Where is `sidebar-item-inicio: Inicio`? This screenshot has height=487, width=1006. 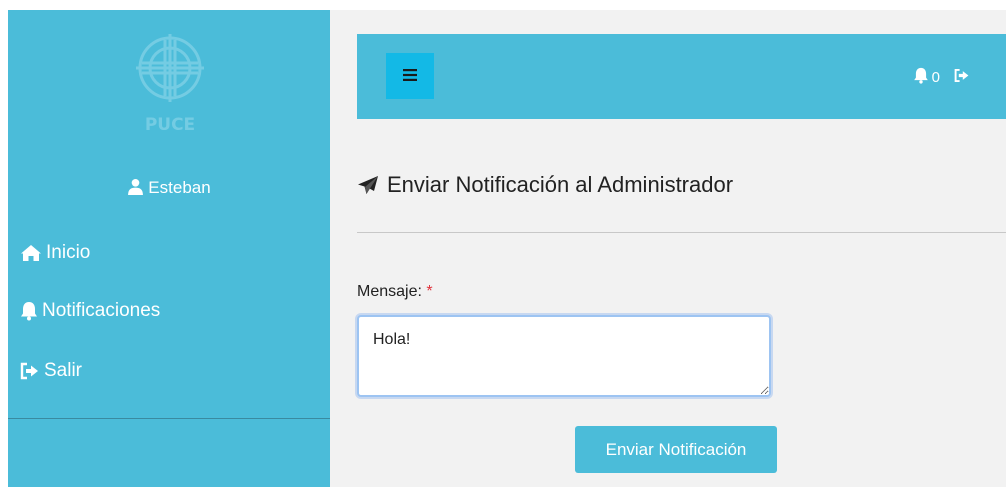 sidebar-item-inicio: Inicio is located at coordinates (55, 253).